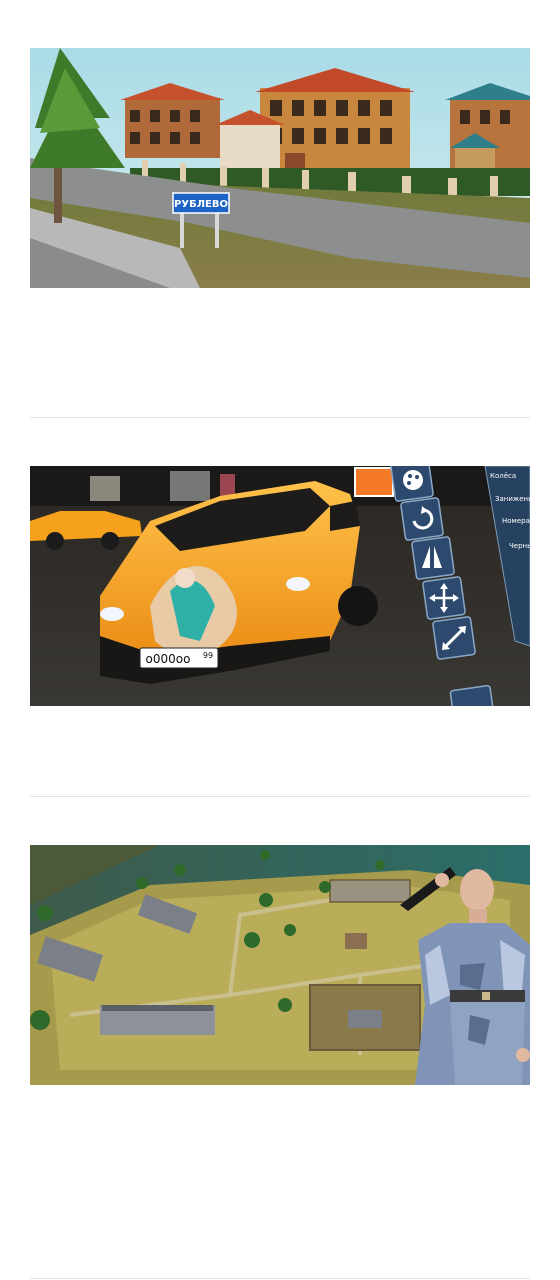 The width and height of the screenshot is (560, 1280). Describe the element at coordinates (503, 476) in the screenshot. I see `menu-item-wheels: Колёса` at that location.